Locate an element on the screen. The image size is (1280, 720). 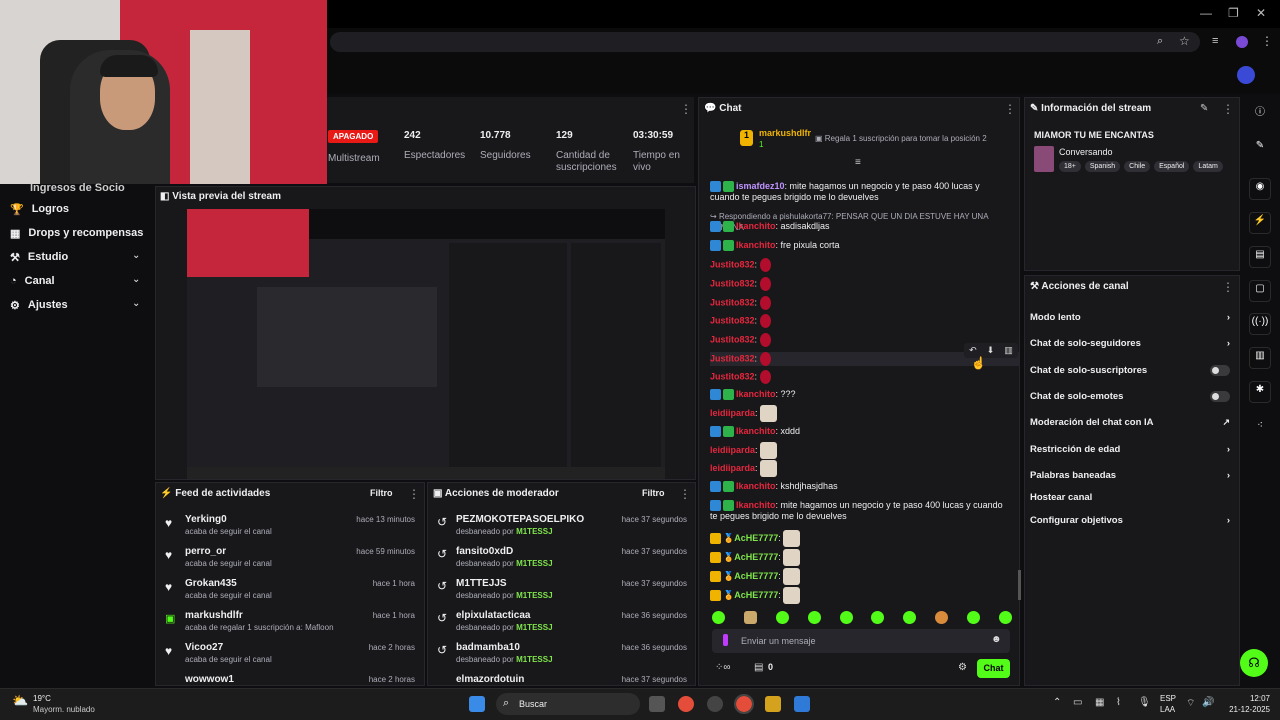
info-icon: ⓘ is located at coordinates (1260, 113).